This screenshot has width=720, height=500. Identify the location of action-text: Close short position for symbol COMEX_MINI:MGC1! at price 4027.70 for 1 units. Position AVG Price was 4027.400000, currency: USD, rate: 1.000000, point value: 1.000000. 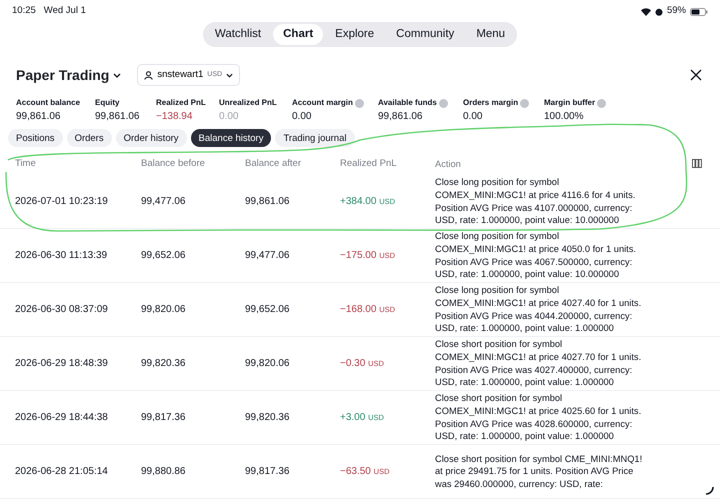
(538, 363).